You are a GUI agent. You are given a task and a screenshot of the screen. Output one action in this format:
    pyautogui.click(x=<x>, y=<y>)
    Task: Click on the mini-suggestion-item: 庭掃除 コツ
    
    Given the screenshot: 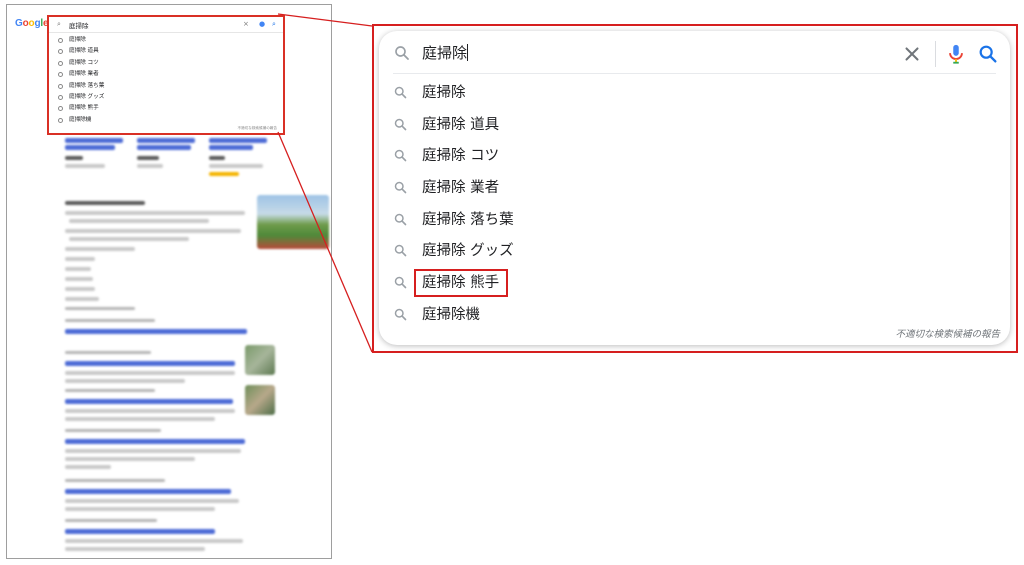 What is the action you would take?
    pyautogui.click(x=166, y=63)
    